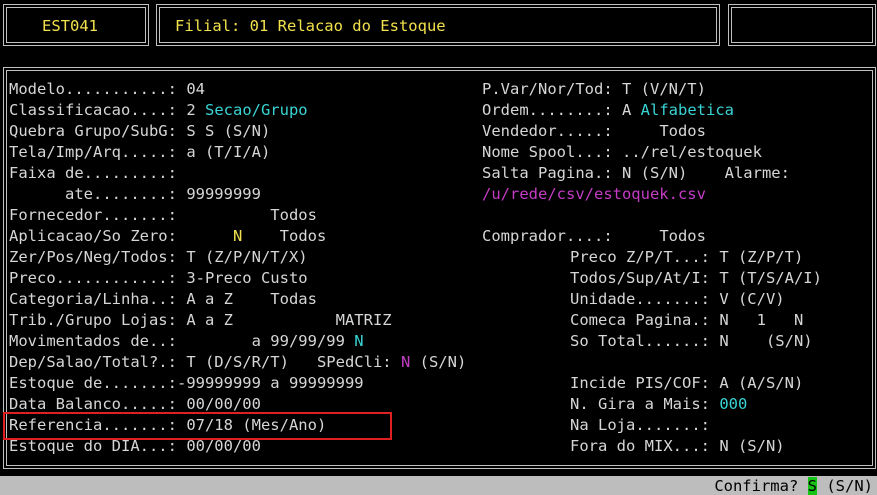  Describe the element at coordinates (766, 278) in the screenshot. I see `field-value-todos-sup-at-i: T (T/S/A/I)` at that location.